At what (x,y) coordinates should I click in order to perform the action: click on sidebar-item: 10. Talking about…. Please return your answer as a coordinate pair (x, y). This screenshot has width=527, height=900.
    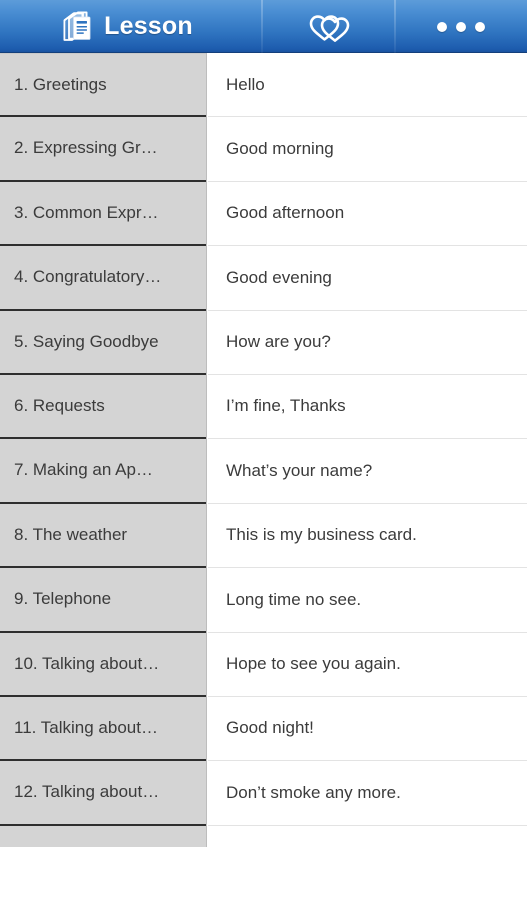
    Looking at the image, I should click on (103, 664).